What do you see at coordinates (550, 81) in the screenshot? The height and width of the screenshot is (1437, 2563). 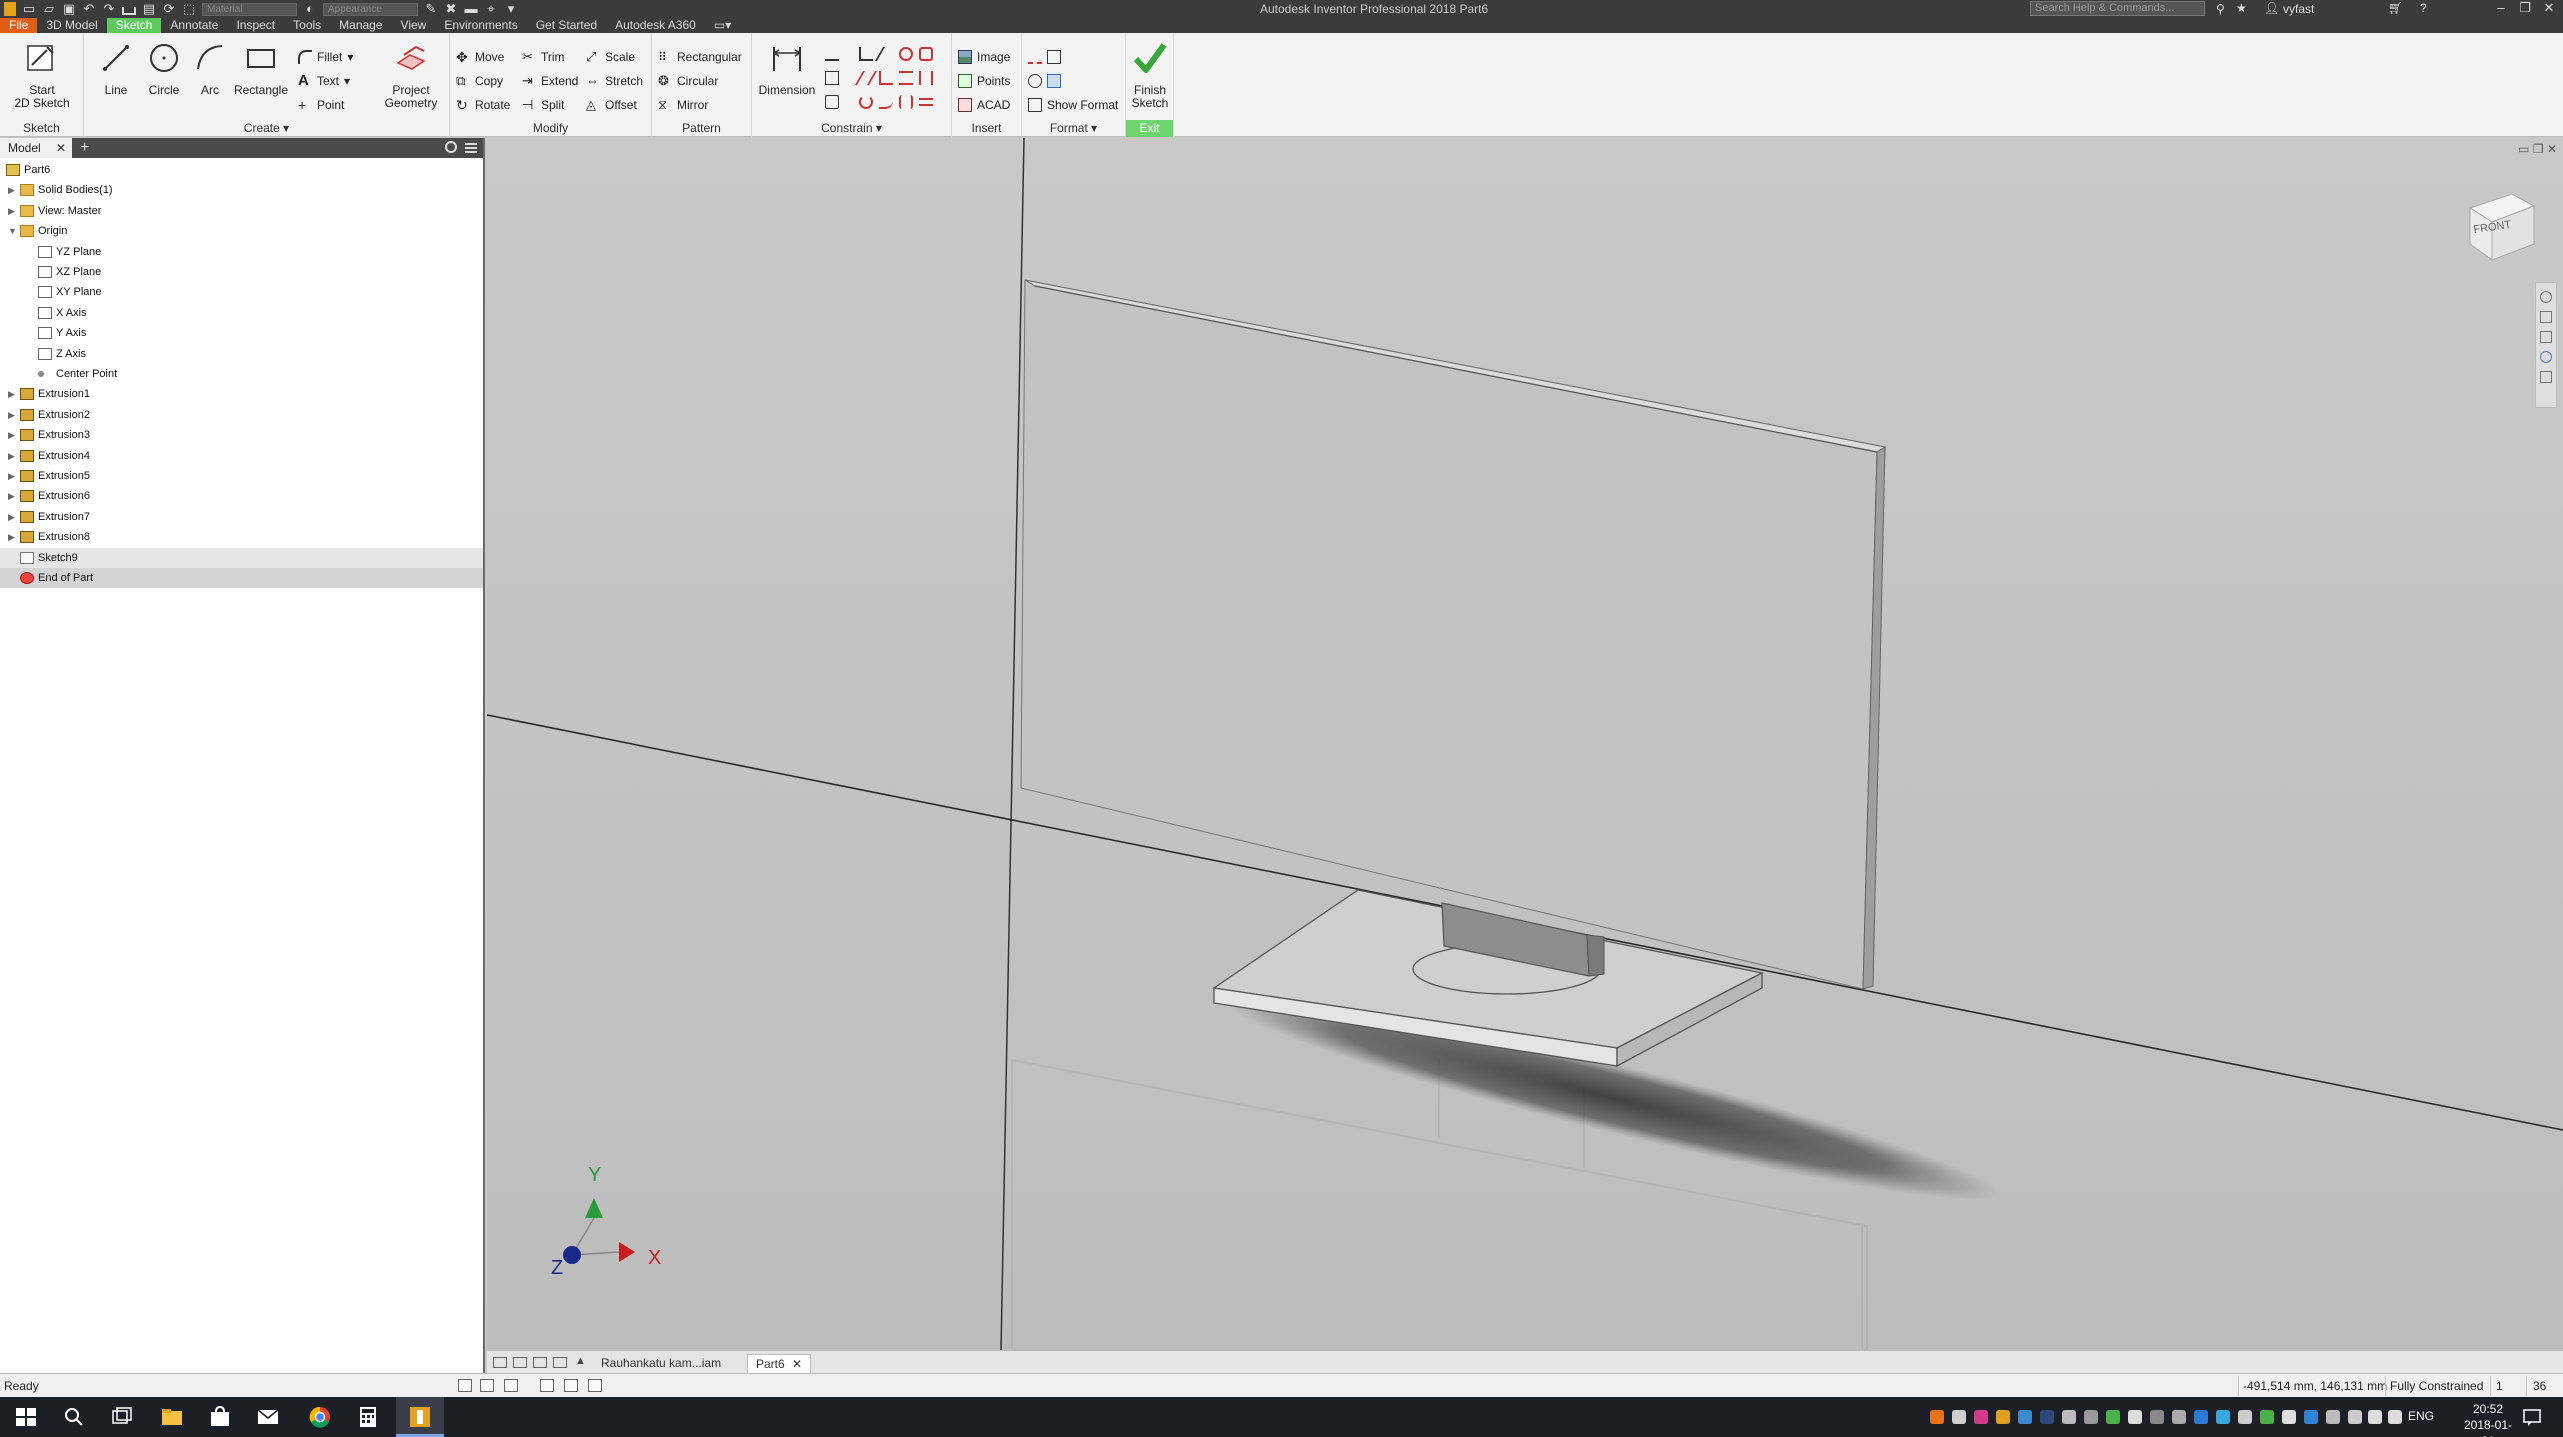 I see `extend-button: ⇥ Extend` at bounding box center [550, 81].